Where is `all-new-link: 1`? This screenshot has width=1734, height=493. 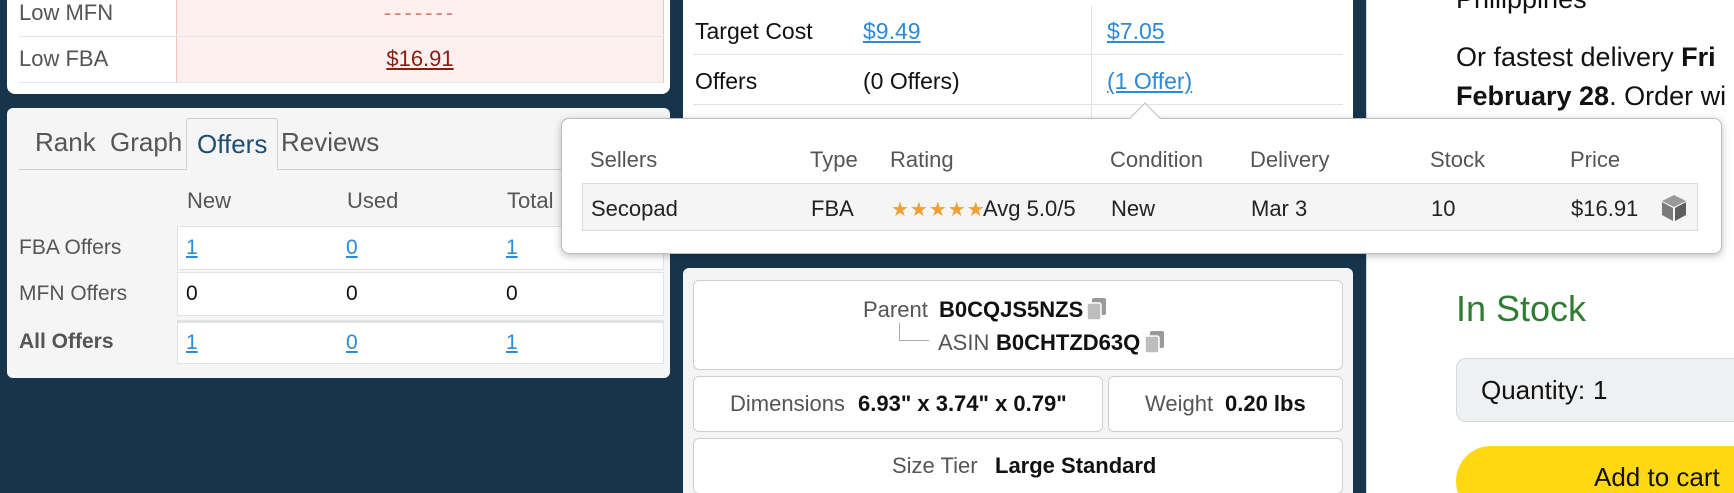
all-new-link: 1 is located at coordinates (192, 343).